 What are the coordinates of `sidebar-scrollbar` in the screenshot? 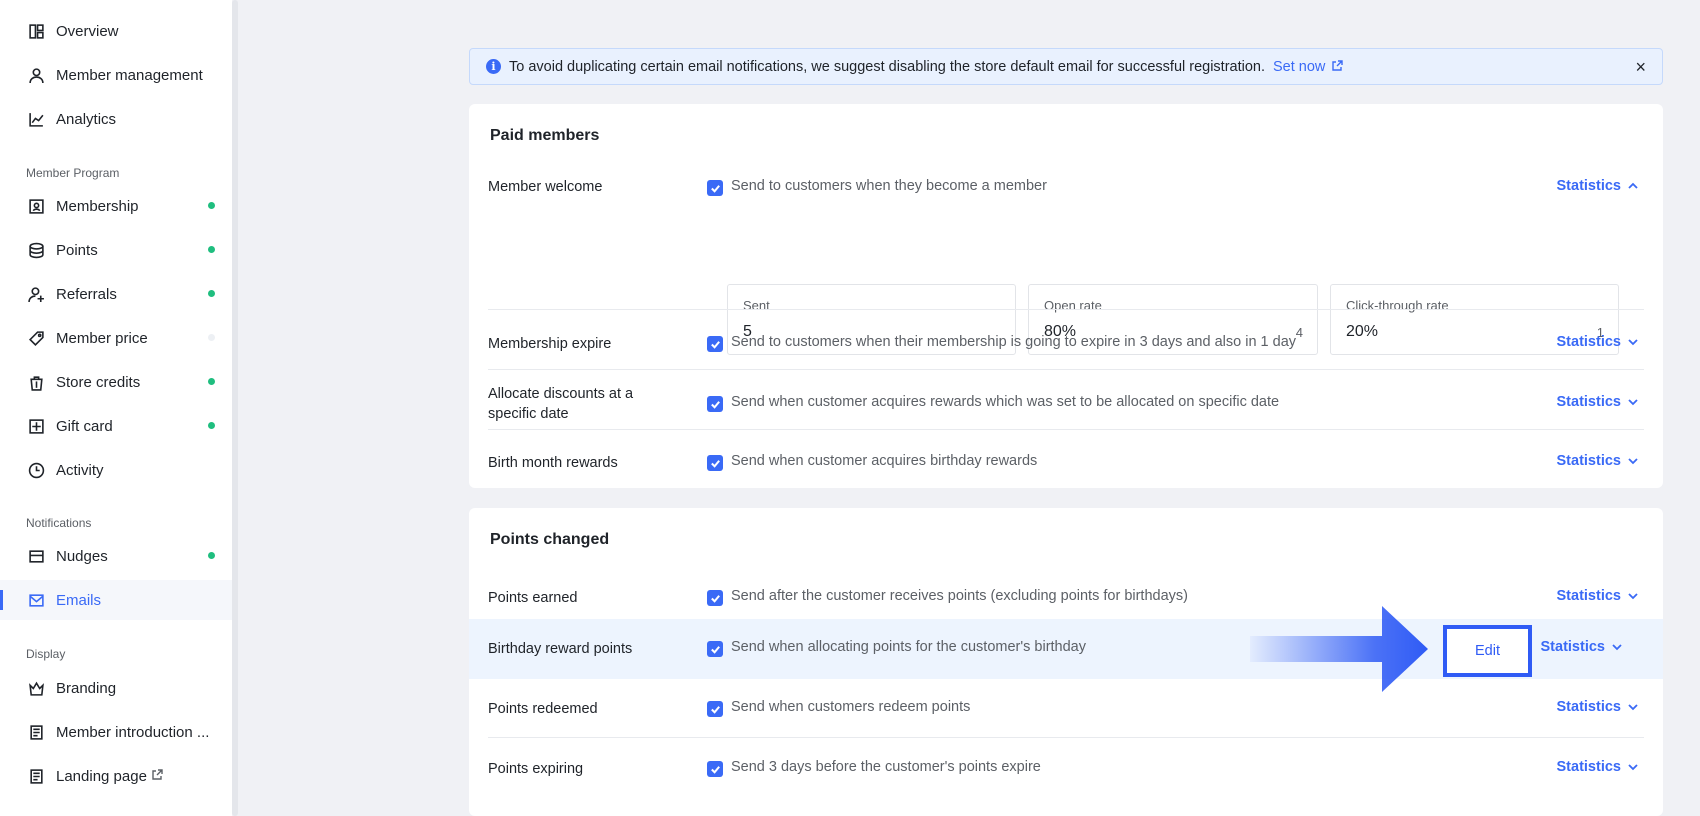 It's located at (235, 408).